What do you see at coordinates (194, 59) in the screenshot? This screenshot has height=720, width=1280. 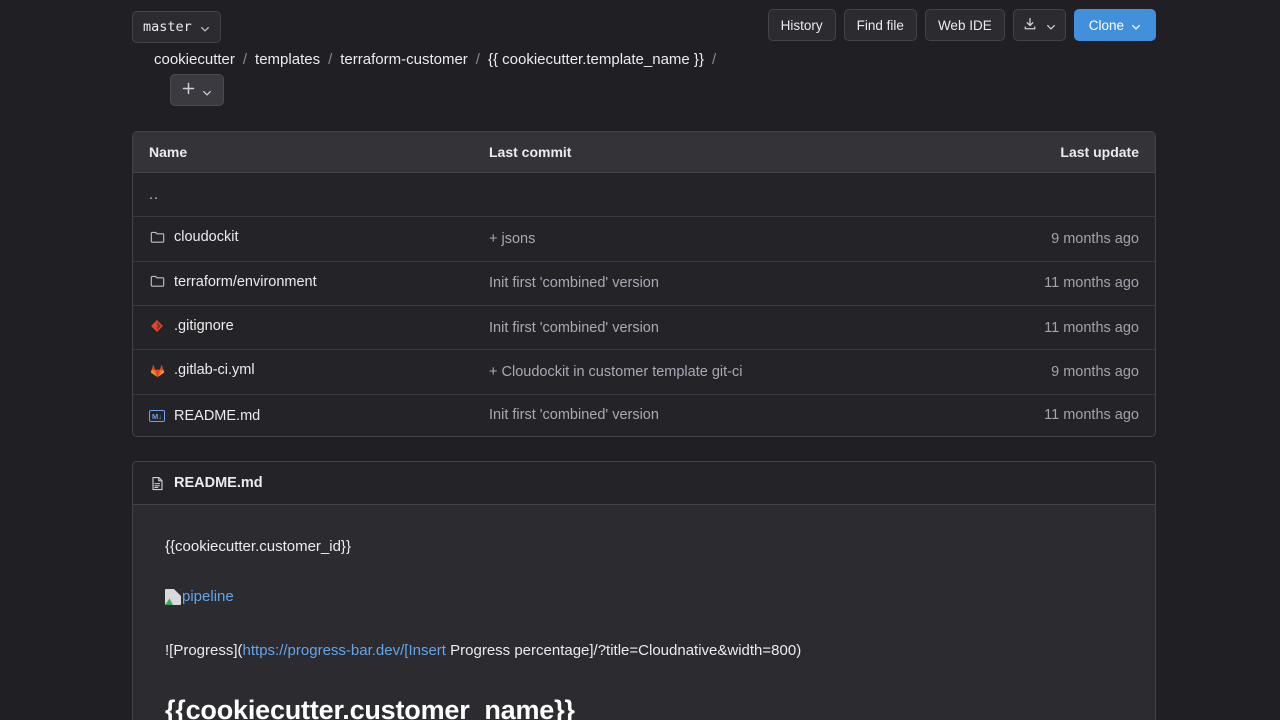 I see `breadcrumb-item-cookiecutter: cookiecutter` at bounding box center [194, 59].